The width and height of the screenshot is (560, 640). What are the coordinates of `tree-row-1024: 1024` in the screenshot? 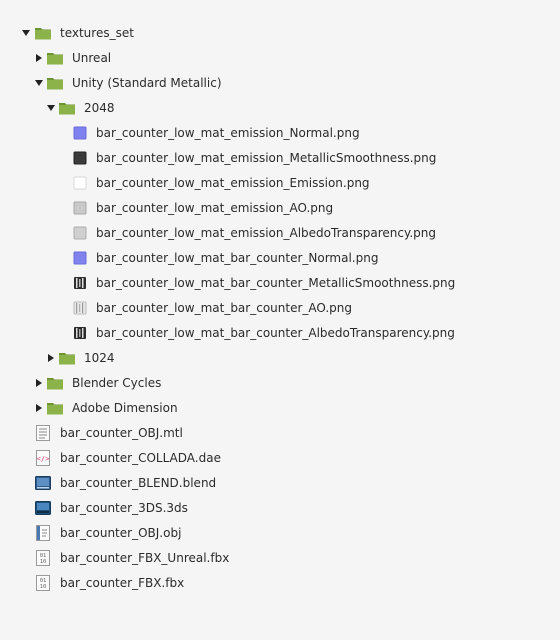 It's located at (280, 357).